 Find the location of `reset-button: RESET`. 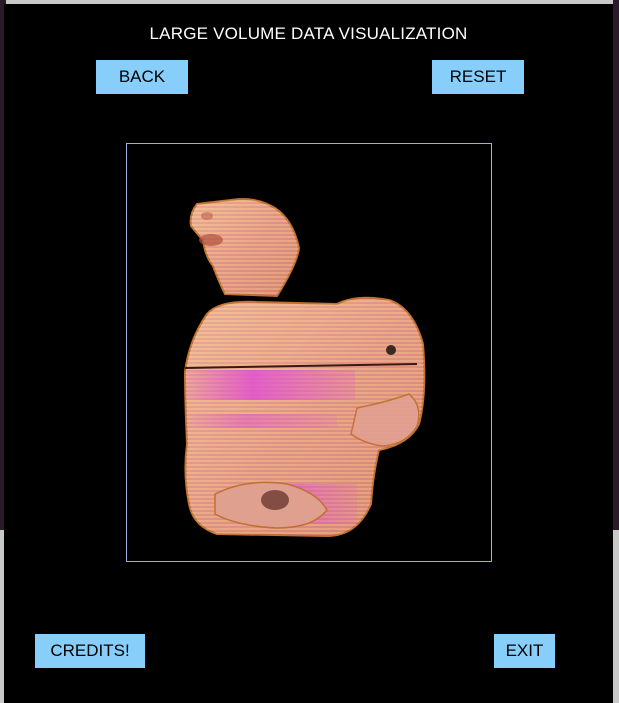

reset-button: RESET is located at coordinates (478, 77).